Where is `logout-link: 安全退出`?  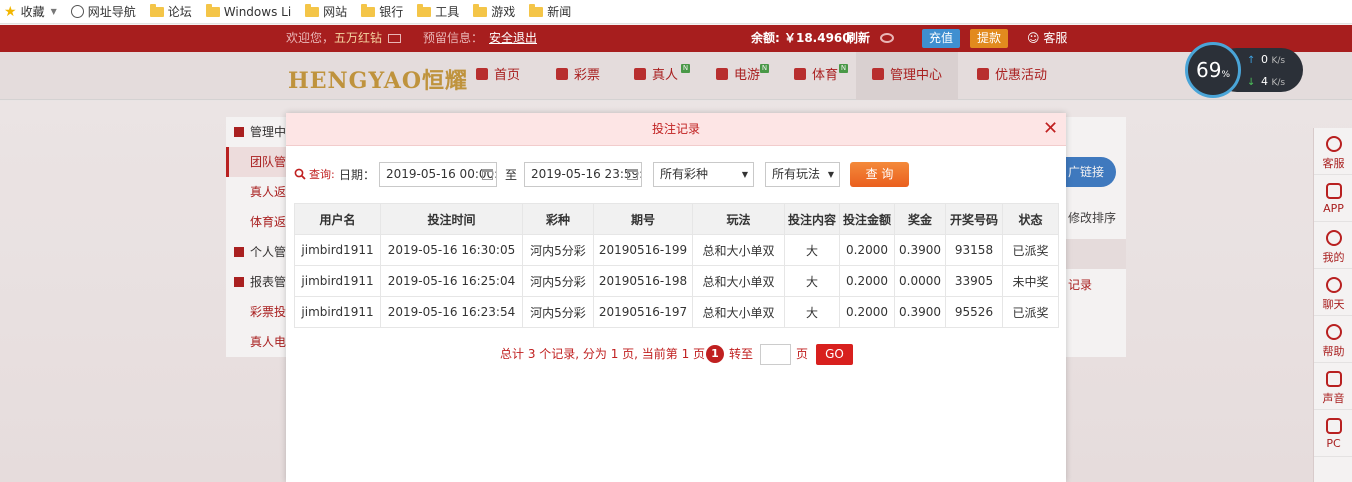
logout-link: 安全退出 is located at coordinates (513, 38).